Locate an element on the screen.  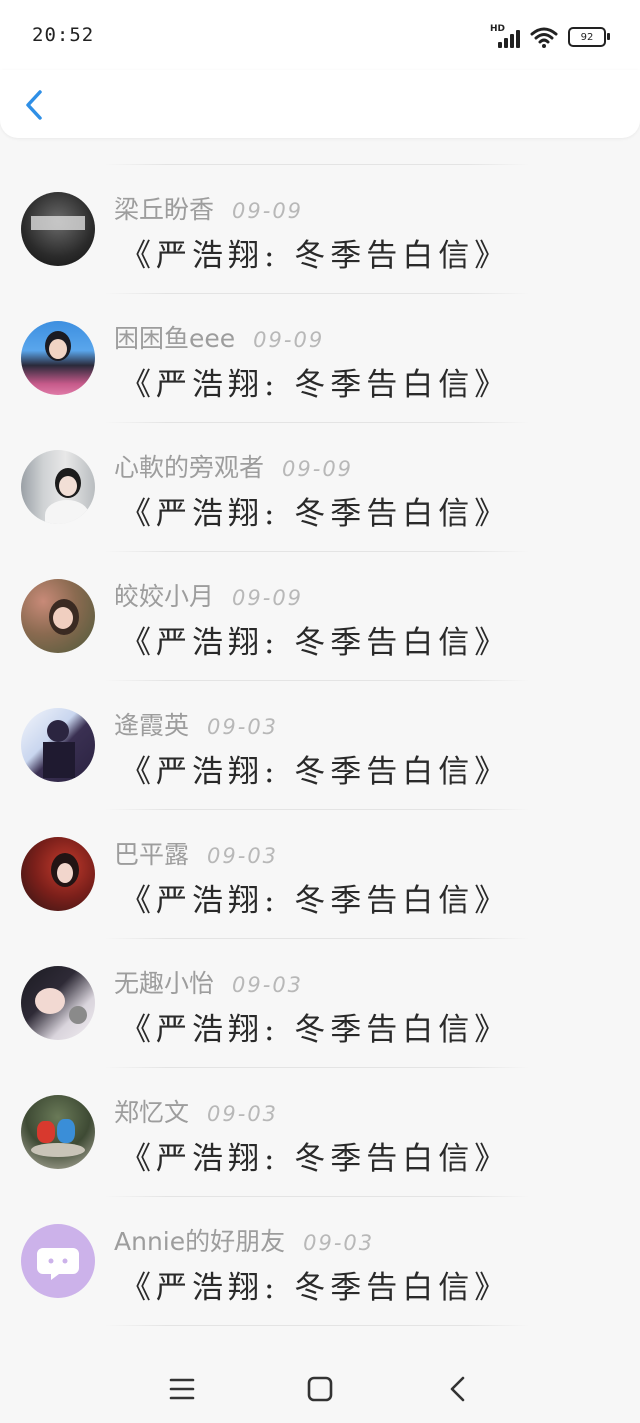
battery-icon: 92 is located at coordinates (589, 37).